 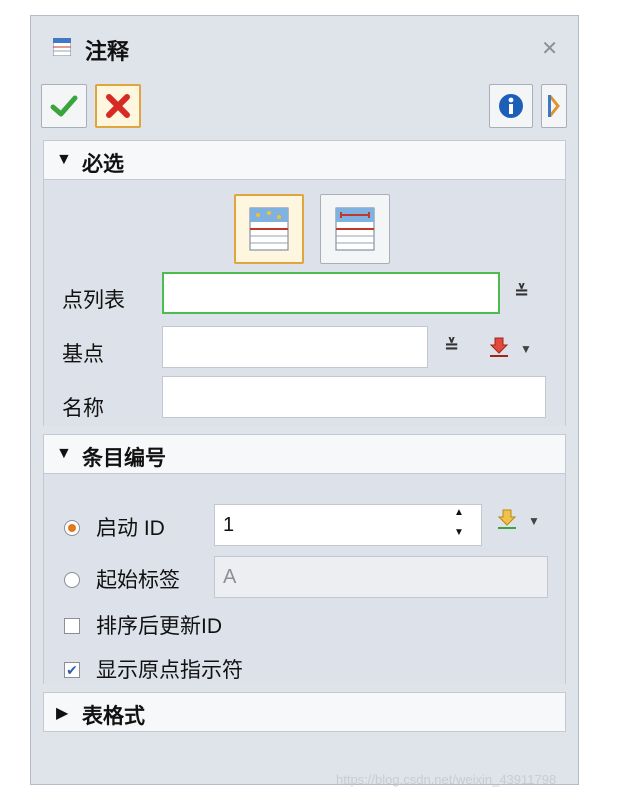 I want to click on base-point-label: 基点, so click(x=83, y=354).